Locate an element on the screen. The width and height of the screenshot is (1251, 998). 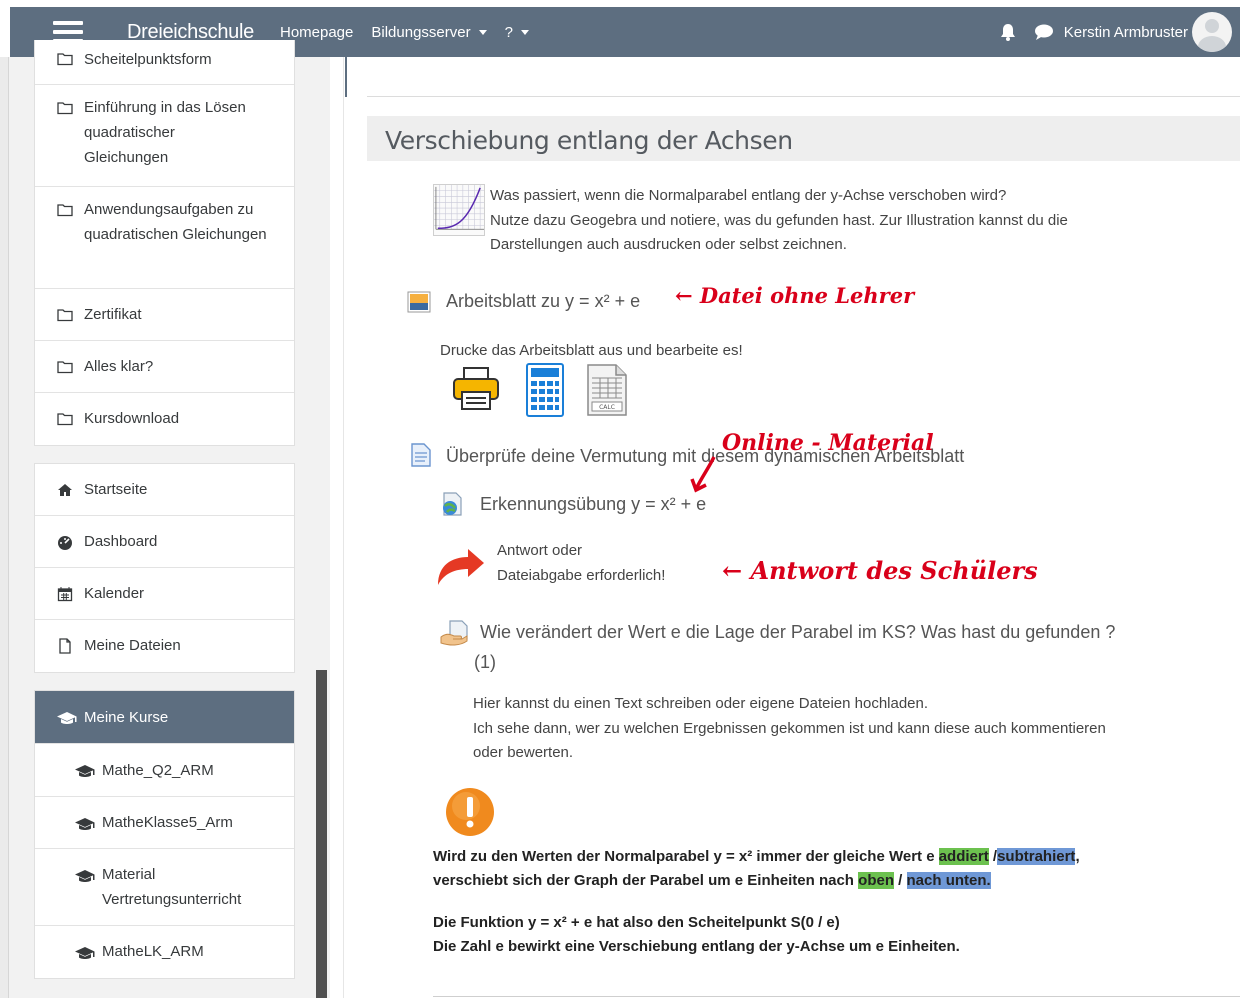
highlight-added: addiert is located at coordinates (963, 856).